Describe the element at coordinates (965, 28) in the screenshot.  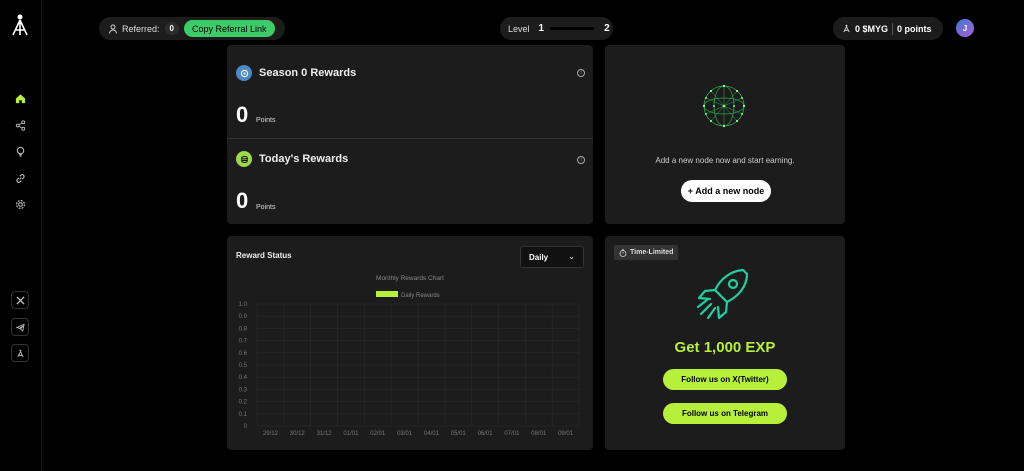
I see `user-avatar: J` at that location.